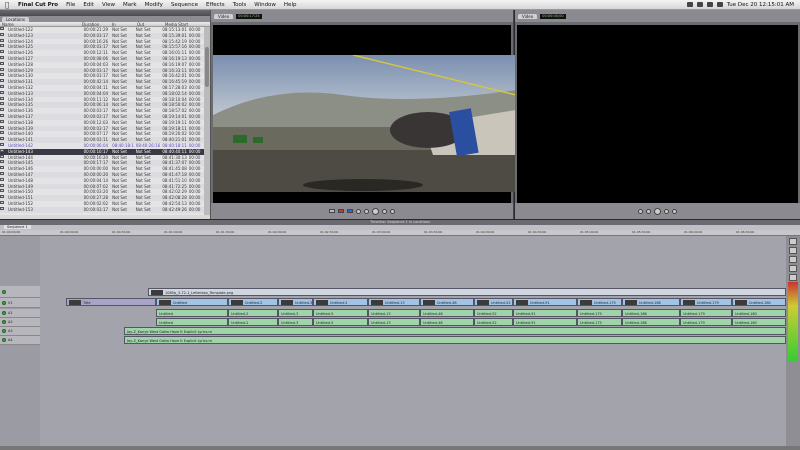 This screenshot has width=800, height=450. Describe the element at coordinates (200, 24) in the screenshot. I see `column-extra` at that location.